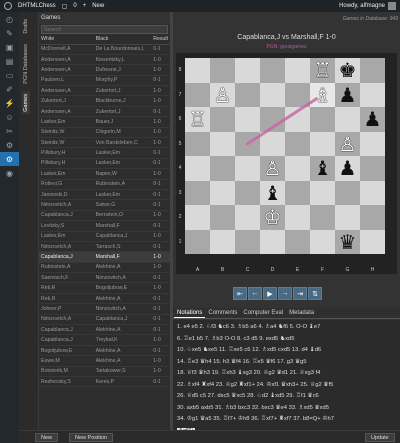 Image resolution: width=400 pixels, height=443 pixels. What do you see at coordinates (65, 6) in the screenshot?
I see `comments-icon: ▢` at bounding box center [65, 6].